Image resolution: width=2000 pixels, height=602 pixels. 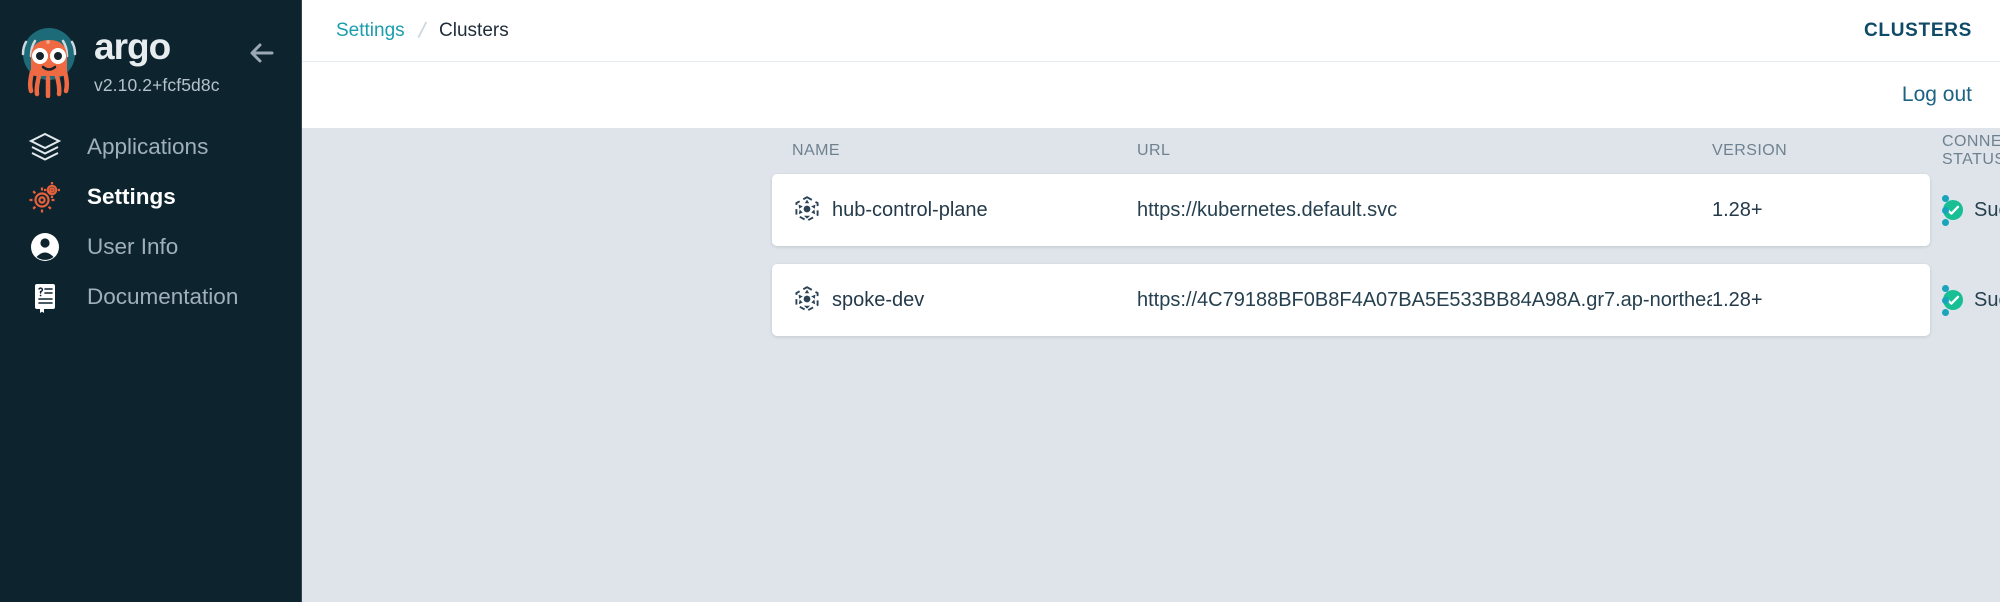 I want to click on sidebar-item-label: Settings, so click(x=131, y=196).